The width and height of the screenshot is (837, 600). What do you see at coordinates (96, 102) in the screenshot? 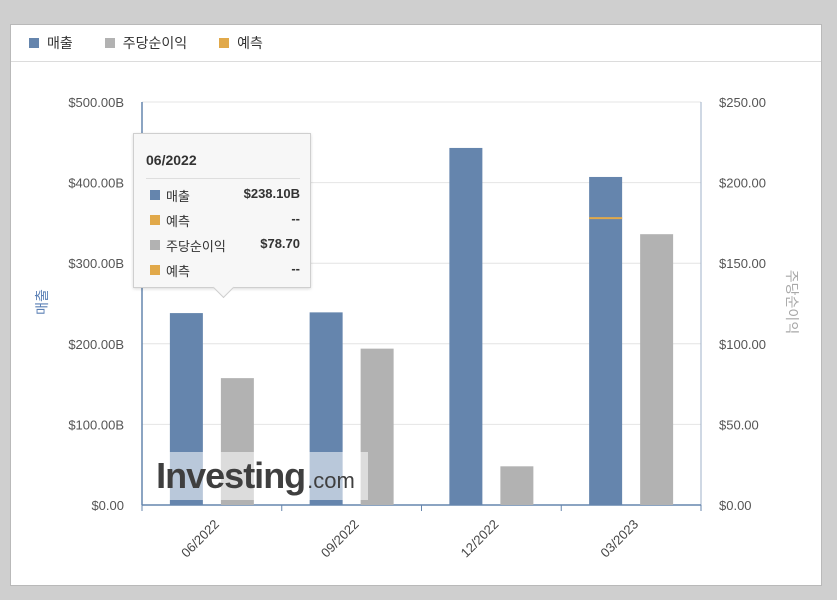
I see `y-left-tick-label: $500.00B` at bounding box center [96, 102].